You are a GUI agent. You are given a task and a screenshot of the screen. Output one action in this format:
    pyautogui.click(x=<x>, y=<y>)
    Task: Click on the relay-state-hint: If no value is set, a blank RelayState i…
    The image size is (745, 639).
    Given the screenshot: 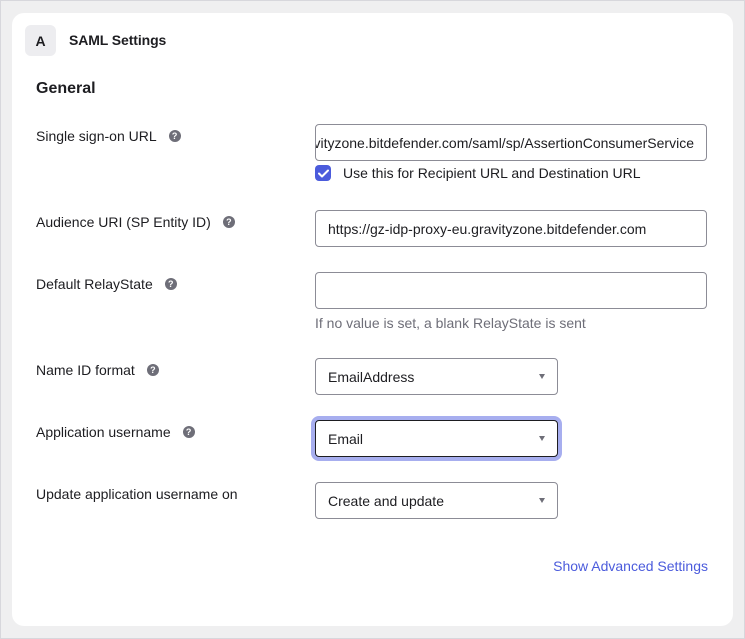 What is the action you would take?
    pyautogui.click(x=450, y=323)
    